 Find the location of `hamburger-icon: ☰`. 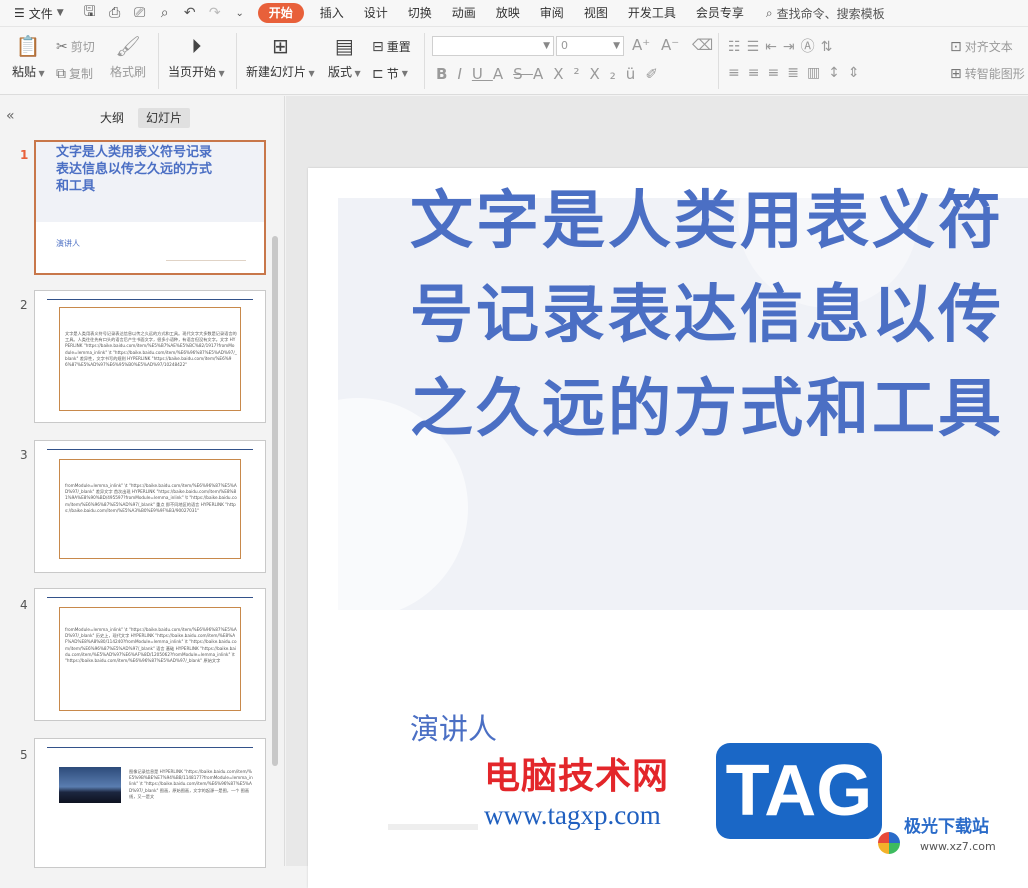

hamburger-icon: ☰ is located at coordinates (19, 13).